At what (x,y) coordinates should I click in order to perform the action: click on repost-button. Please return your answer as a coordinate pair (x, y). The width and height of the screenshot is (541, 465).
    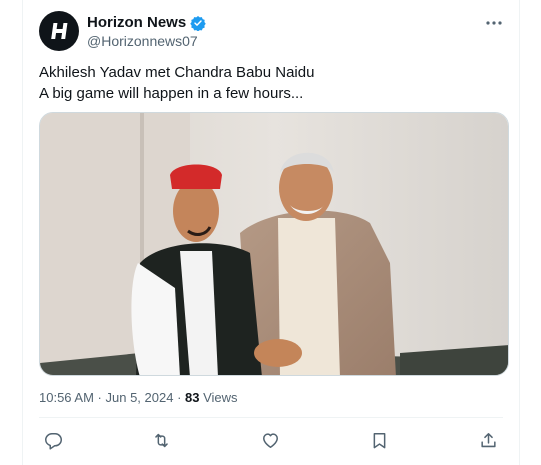
    Looking at the image, I should click on (162, 440).